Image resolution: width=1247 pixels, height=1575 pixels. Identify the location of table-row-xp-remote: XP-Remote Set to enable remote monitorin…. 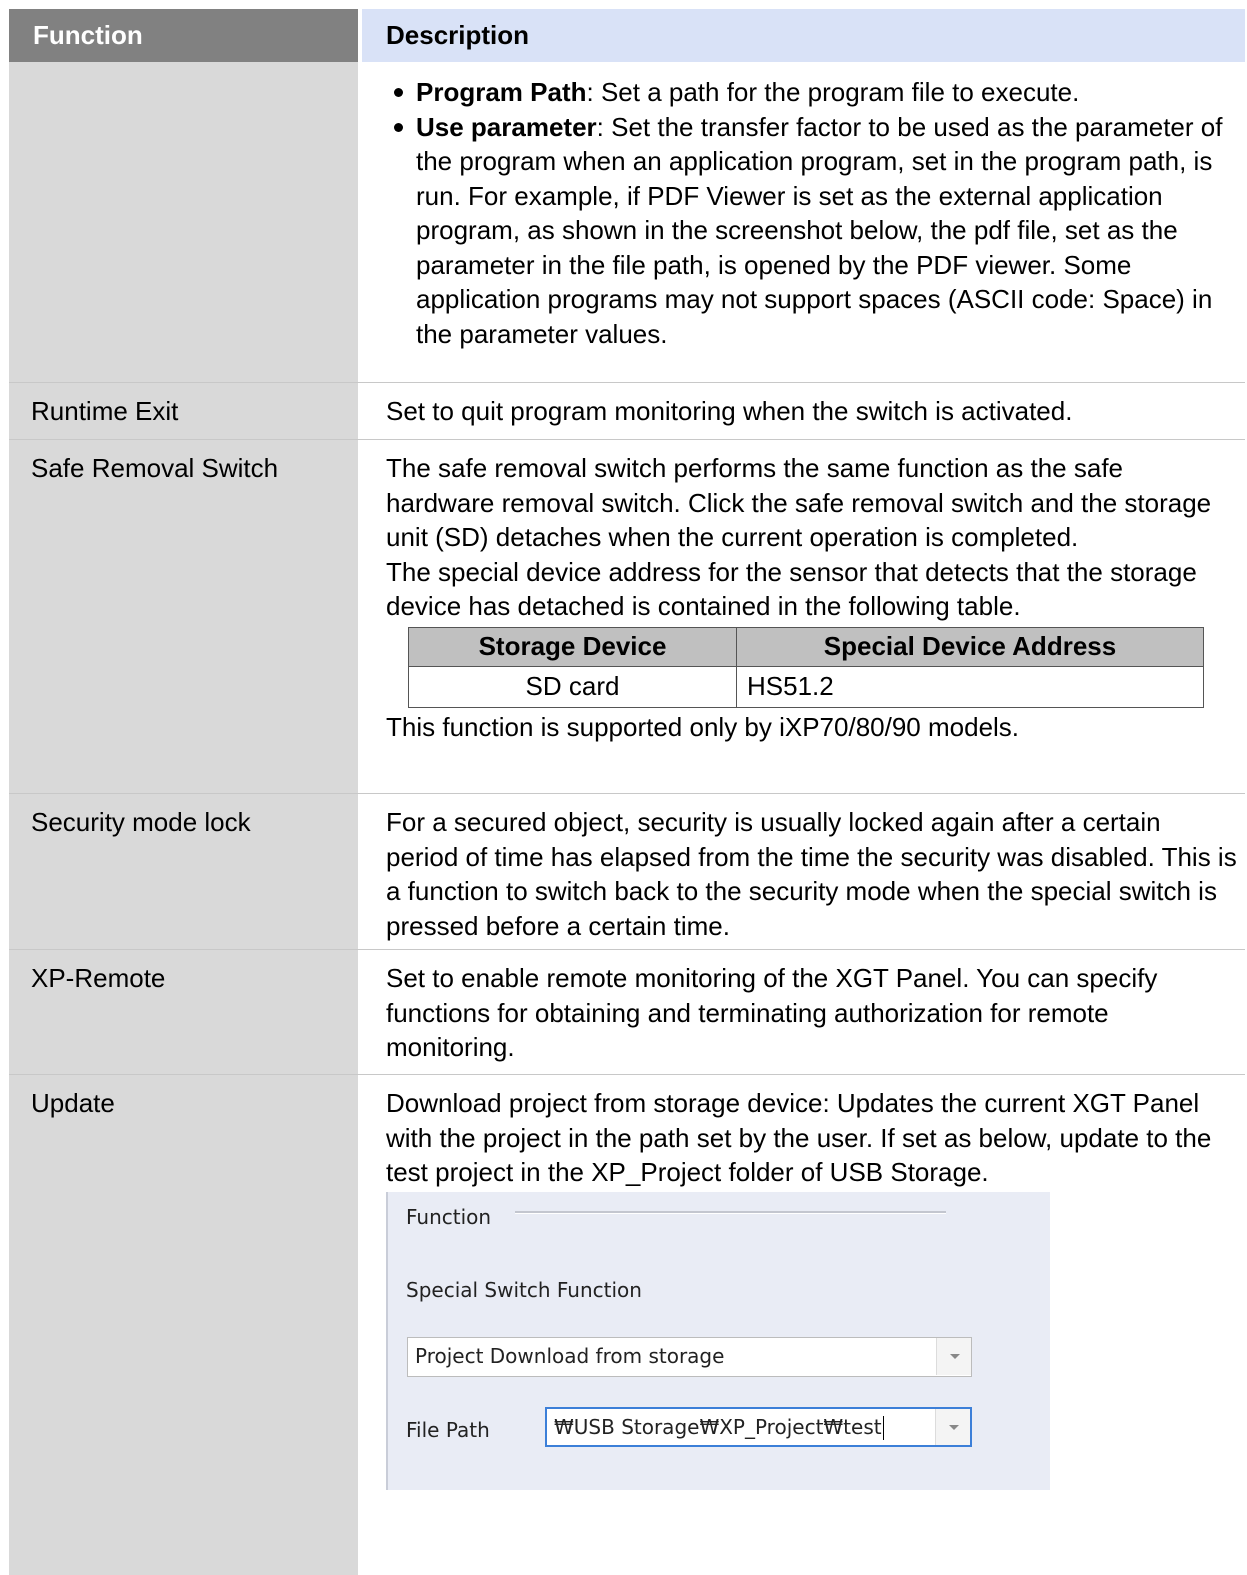
(627, 1012).